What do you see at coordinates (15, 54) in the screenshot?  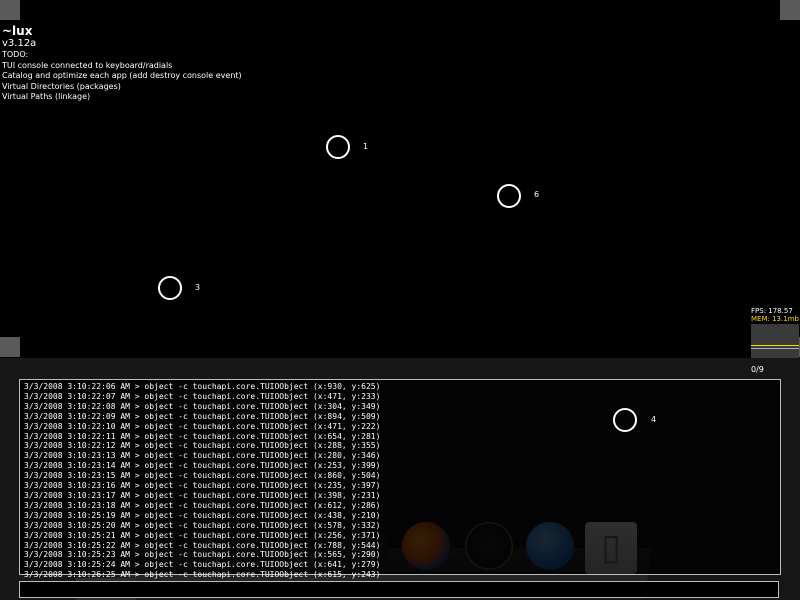 I see `todo-heading: TODO:` at bounding box center [15, 54].